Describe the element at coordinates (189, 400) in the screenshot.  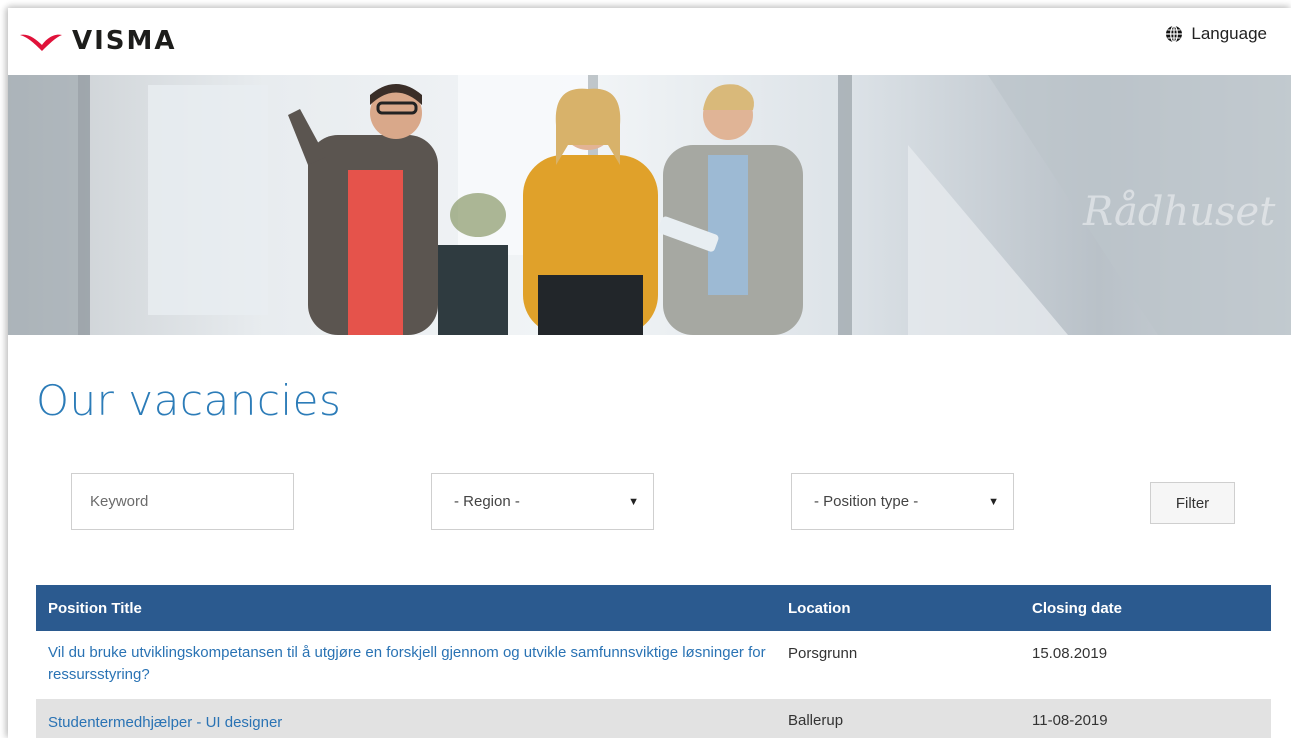
I see `page-title: Our vacancies` at that location.